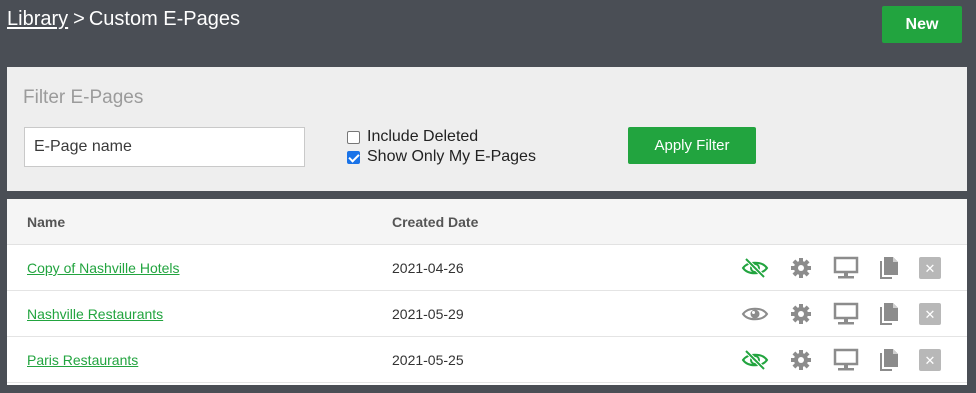  Describe the element at coordinates (95, 314) in the screenshot. I see `epage-name-link: Nashville Restaurants` at that location.